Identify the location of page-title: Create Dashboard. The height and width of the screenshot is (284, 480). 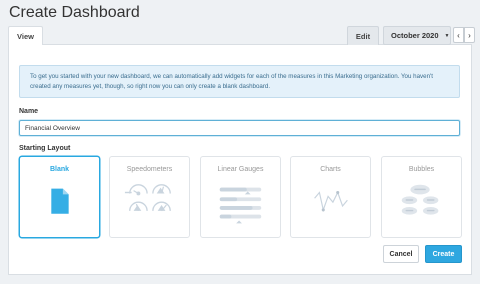
(74, 12).